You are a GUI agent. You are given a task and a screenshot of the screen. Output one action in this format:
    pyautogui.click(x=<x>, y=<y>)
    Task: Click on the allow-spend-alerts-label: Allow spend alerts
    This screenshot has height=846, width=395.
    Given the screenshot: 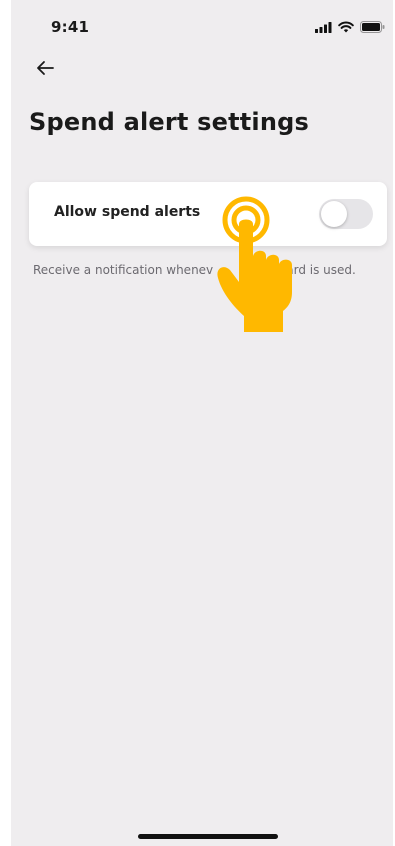 What is the action you would take?
    pyautogui.click(x=127, y=212)
    